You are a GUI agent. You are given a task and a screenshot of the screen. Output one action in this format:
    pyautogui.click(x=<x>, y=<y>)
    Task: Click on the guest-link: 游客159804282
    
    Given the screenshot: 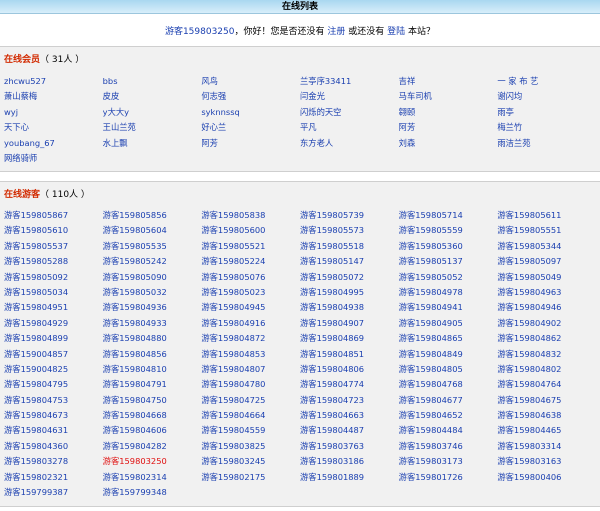 What is the action you would take?
    pyautogui.click(x=152, y=446)
    